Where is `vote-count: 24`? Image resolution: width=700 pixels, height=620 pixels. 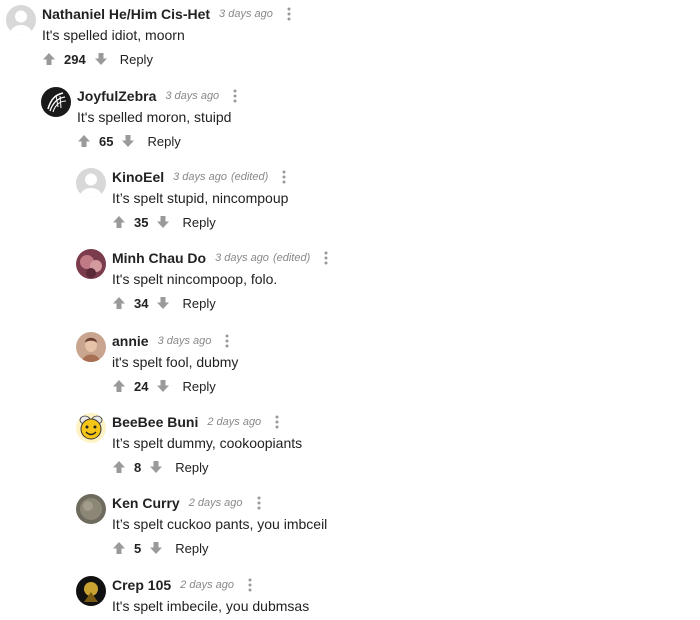
vote-count: 24 is located at coordinates (141, 386).